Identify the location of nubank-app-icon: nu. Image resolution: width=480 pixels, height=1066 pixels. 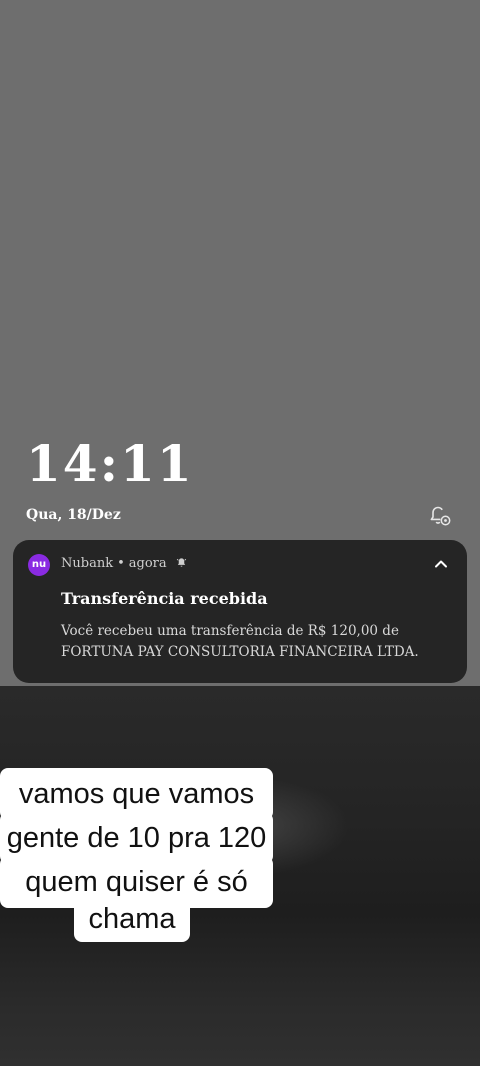
(39, 565).